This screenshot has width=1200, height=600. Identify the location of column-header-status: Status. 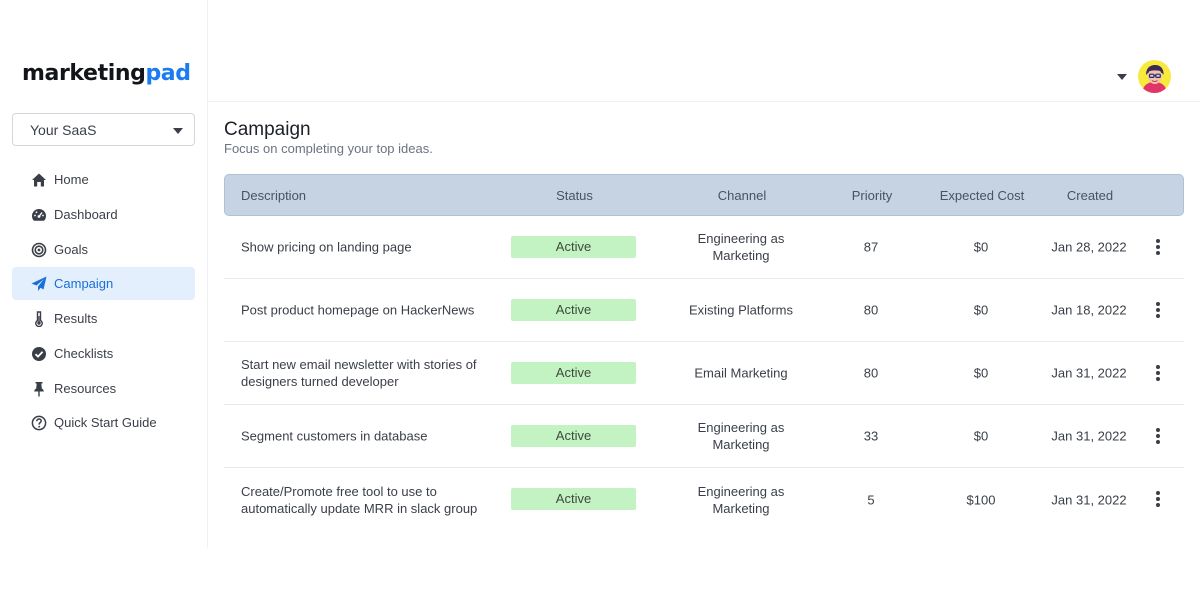
(574, 195).